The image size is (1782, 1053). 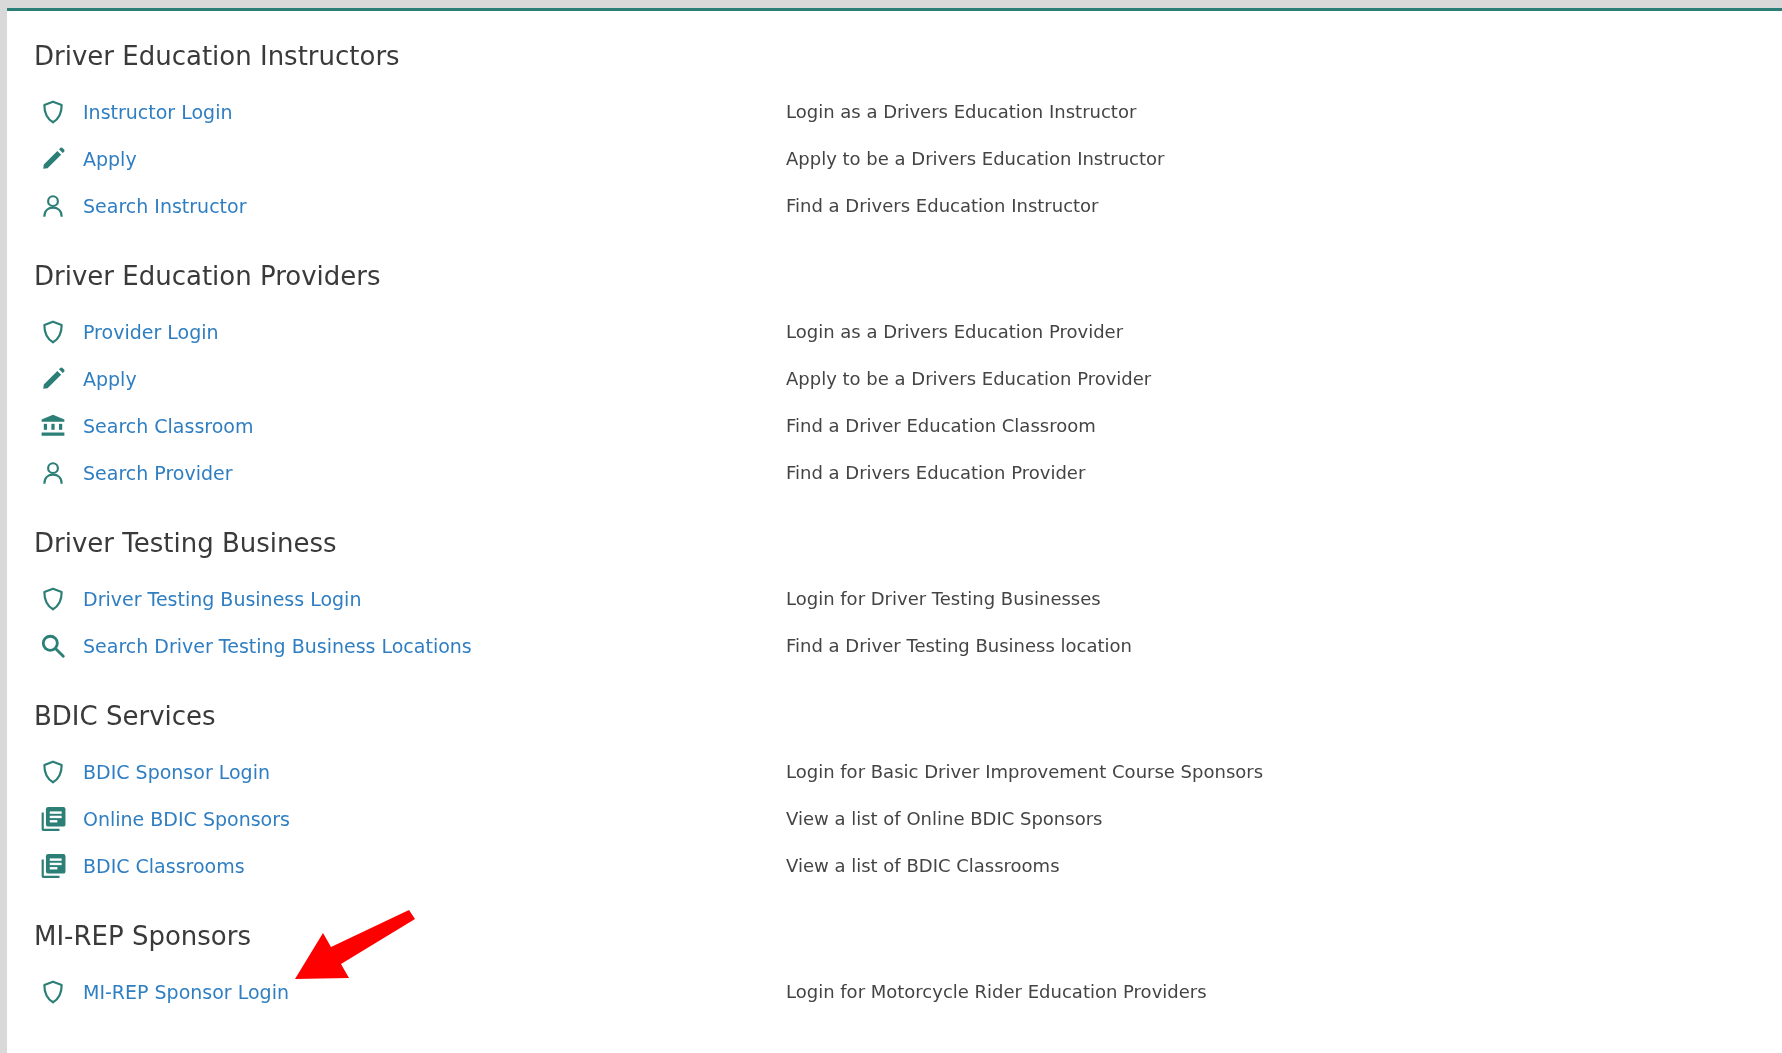 What do you see at coordinates (923, 865) in the screenshot?
I see `link-description: View a list of BDIC Classrooms` at bounding box center [923, 865].